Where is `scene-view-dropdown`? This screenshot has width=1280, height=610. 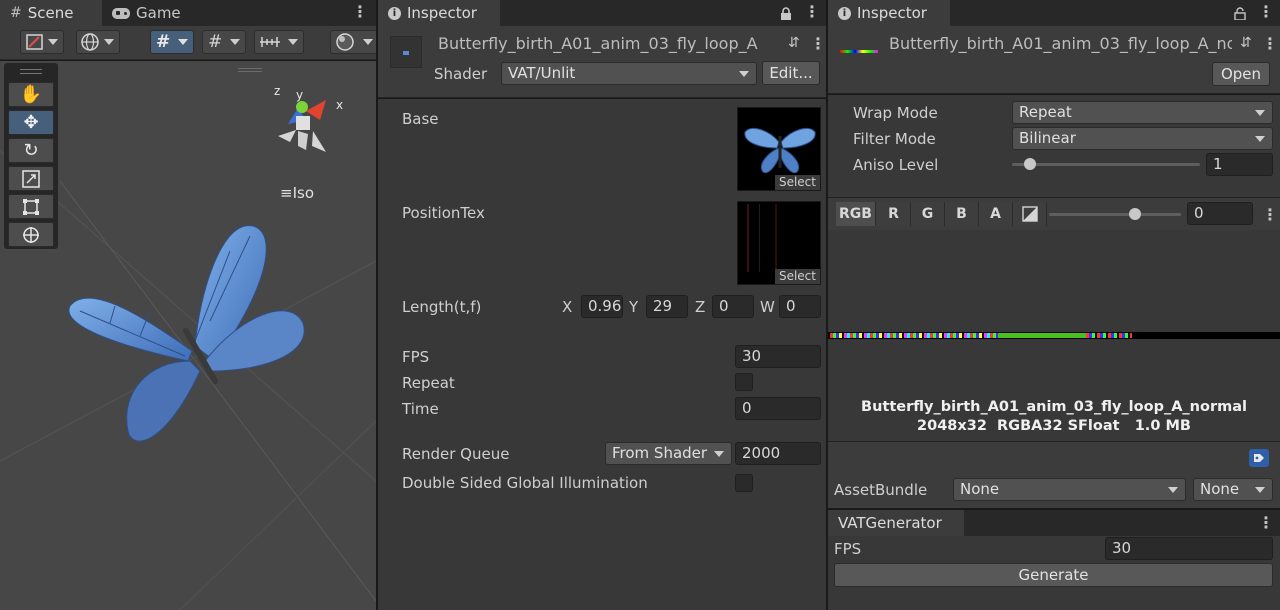
scene-view-dropdown is located at coordinates (98, 42).